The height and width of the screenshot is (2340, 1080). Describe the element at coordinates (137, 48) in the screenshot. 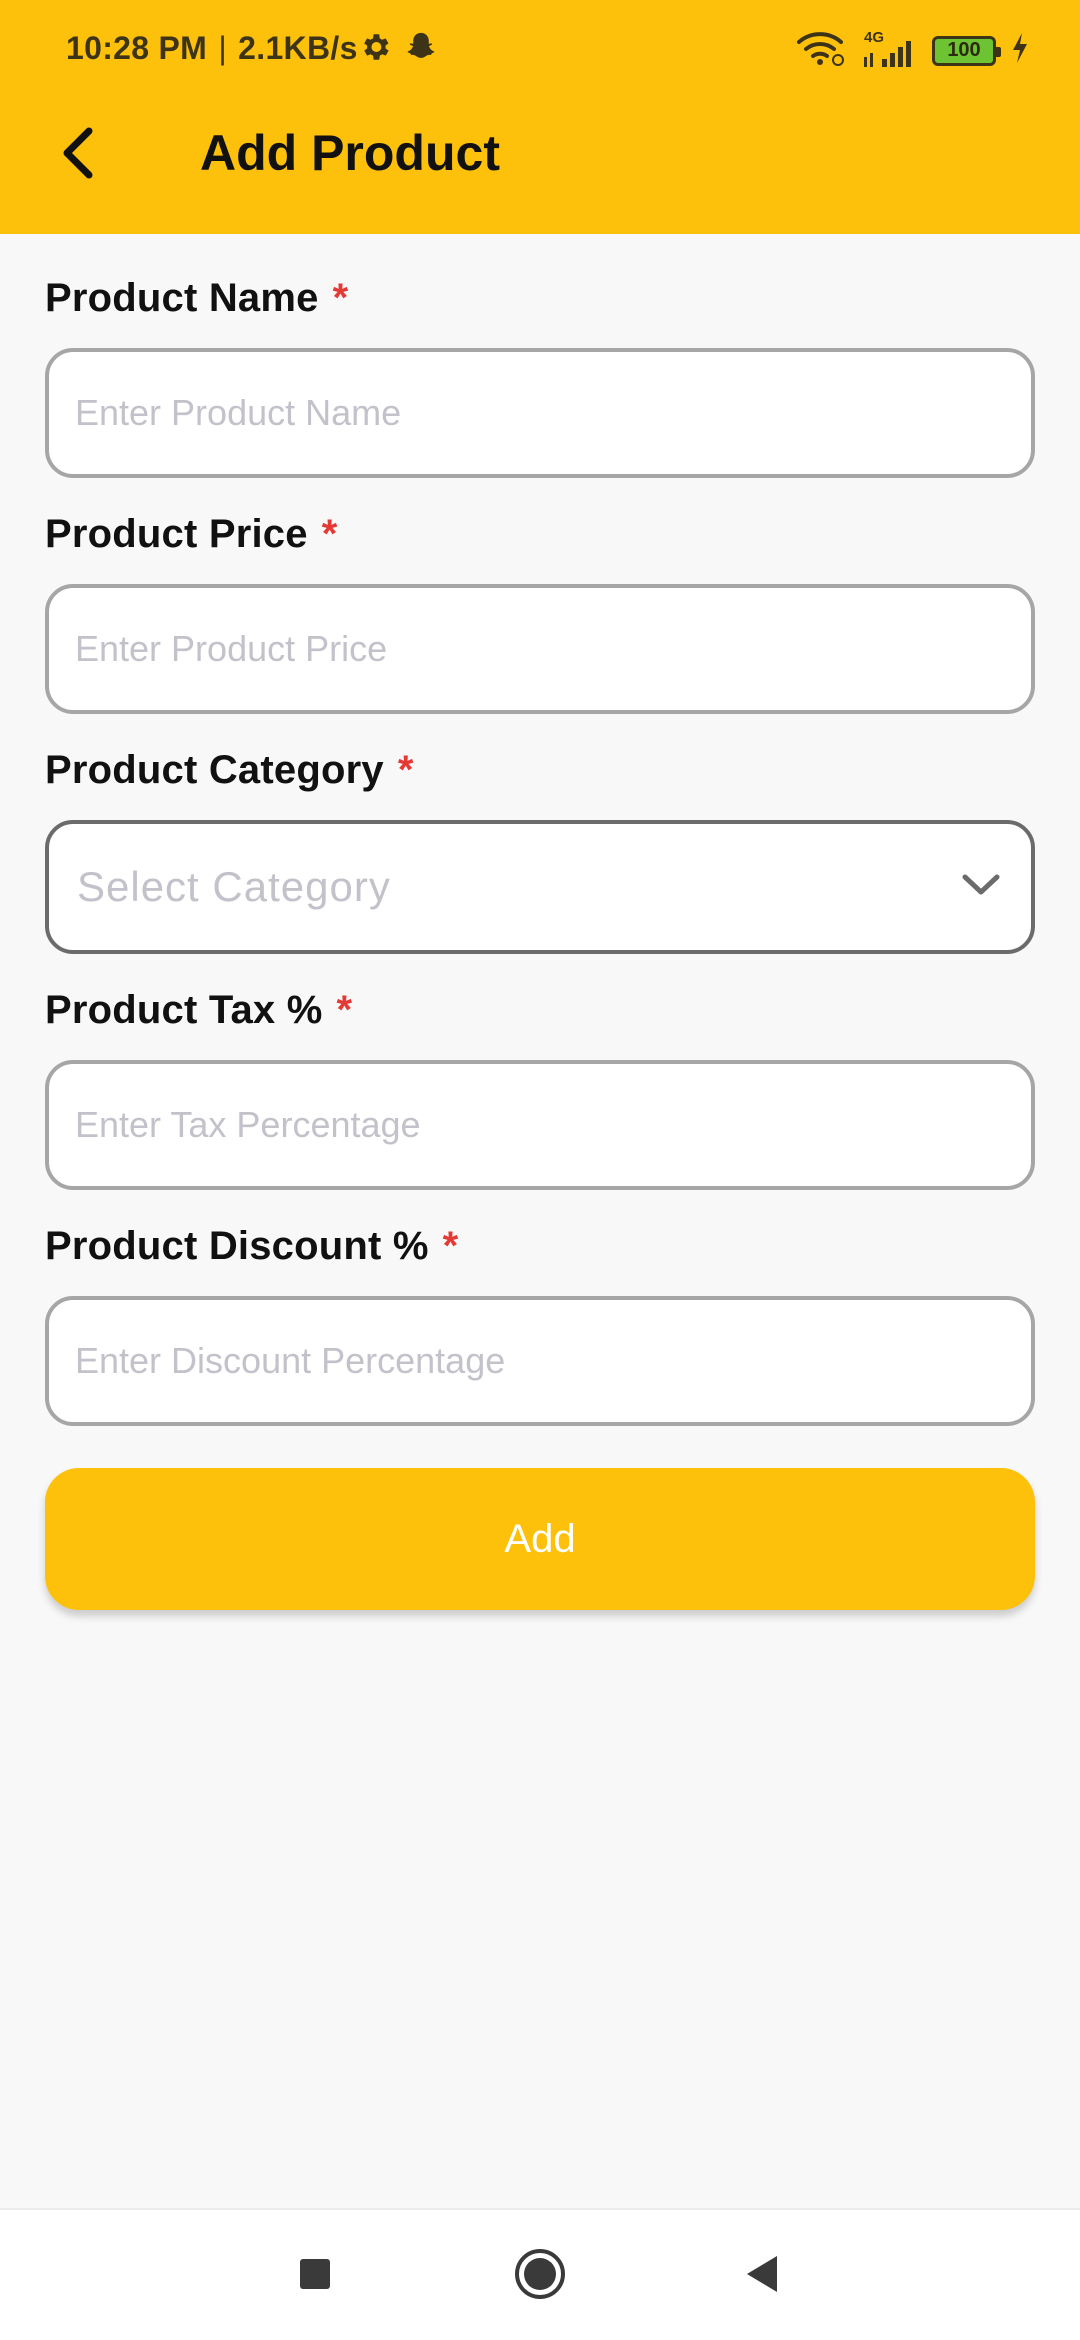

I see `clock-text: 10:28 PM` at that location.